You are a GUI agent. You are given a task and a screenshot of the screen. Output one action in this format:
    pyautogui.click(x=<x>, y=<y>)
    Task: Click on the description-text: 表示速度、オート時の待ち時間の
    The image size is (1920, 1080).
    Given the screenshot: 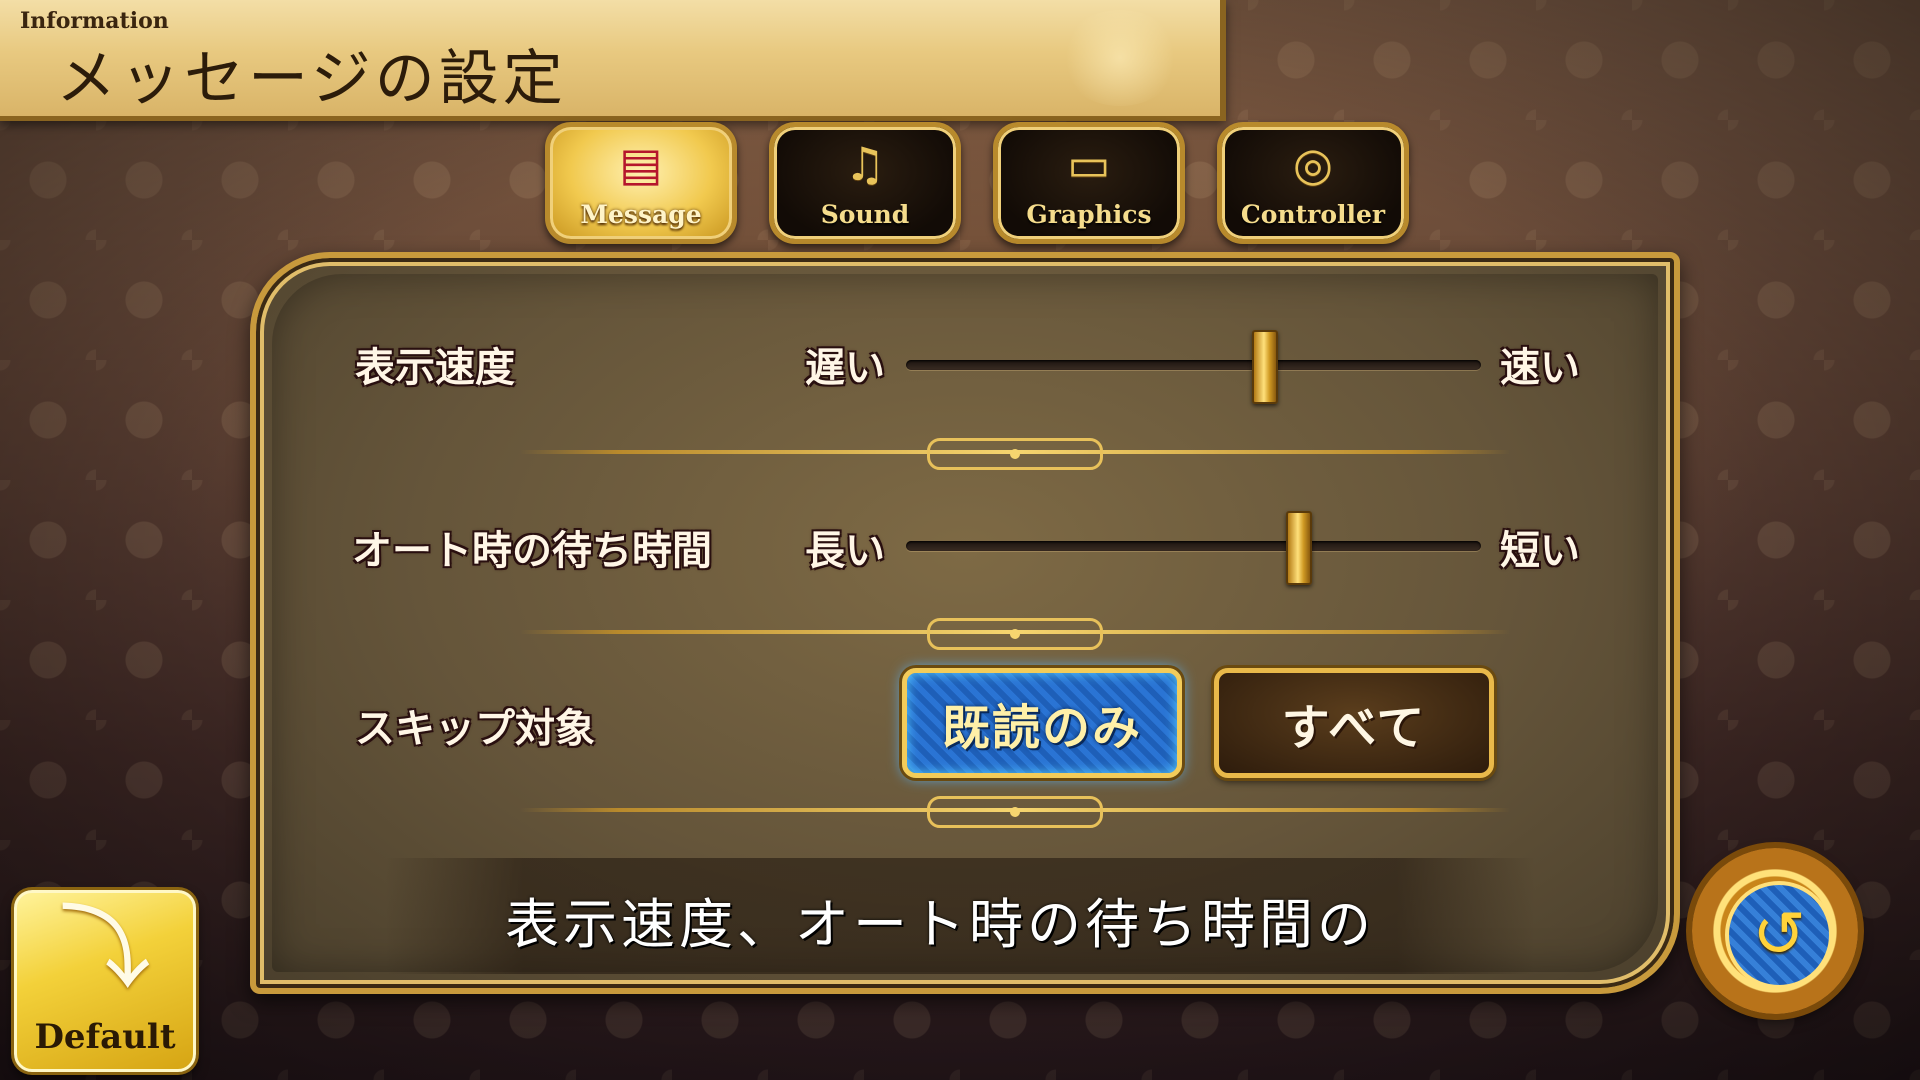 What is the action you would take?
    pyautogui.click(x=940, y=924)
    